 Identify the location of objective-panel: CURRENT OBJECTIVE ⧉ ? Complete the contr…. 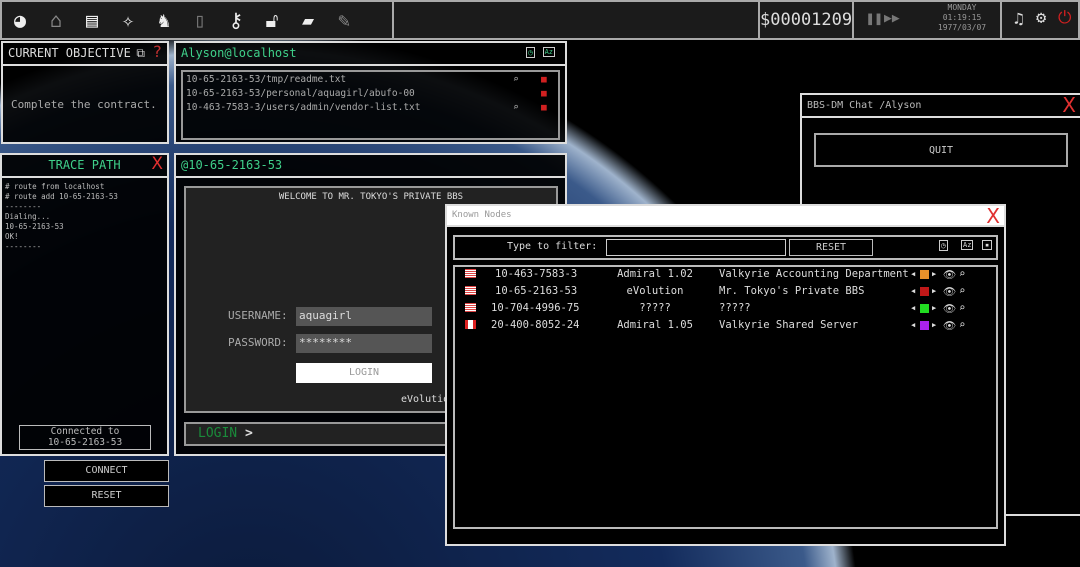
(85, 92).